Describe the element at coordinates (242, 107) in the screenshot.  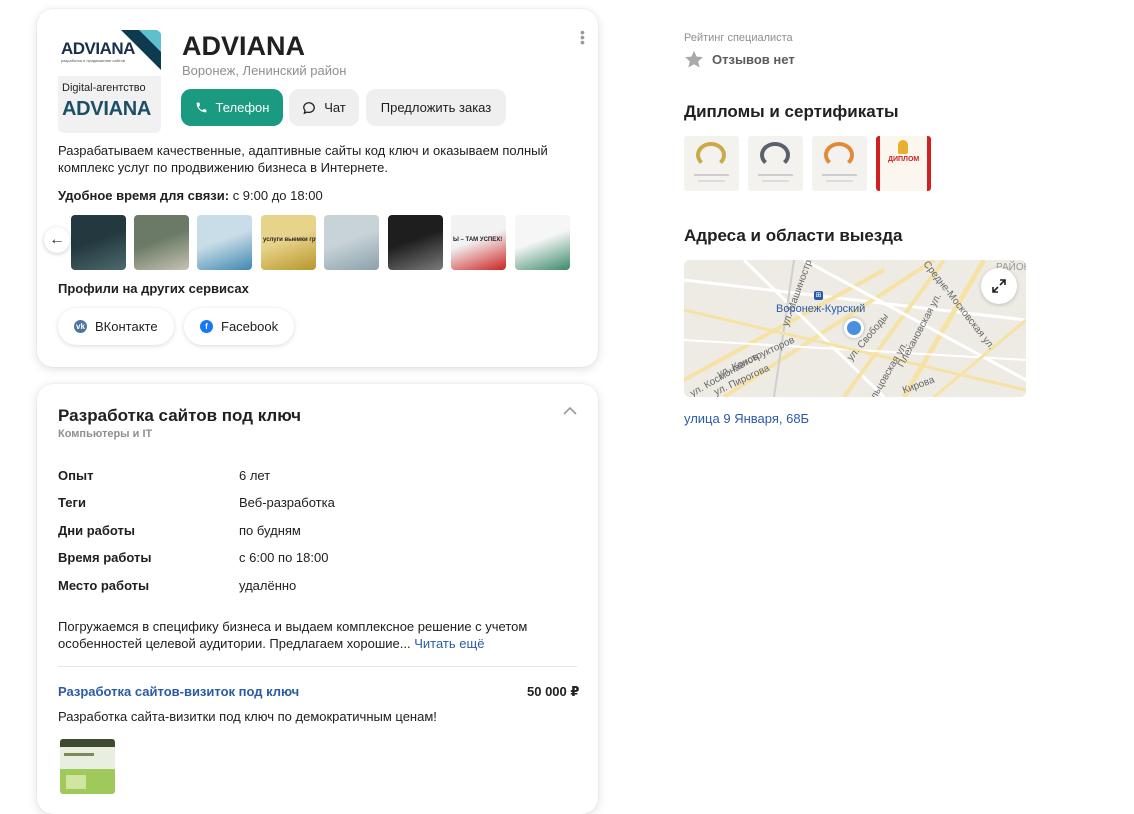
I see `phone-button-label: Телефон` at that location.